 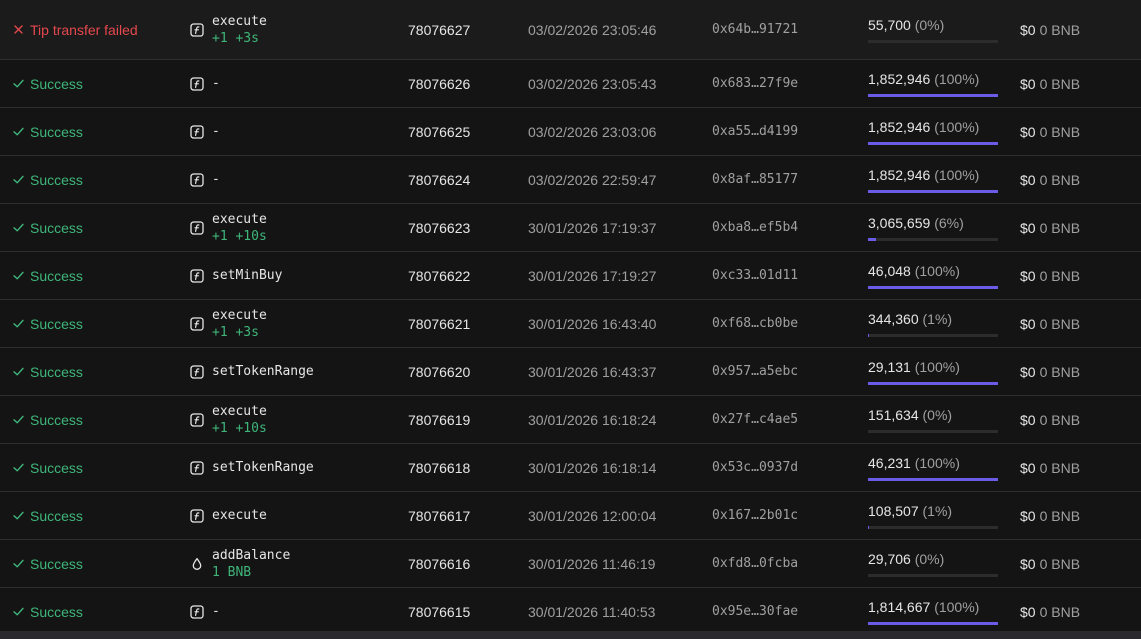 What do you see at coordinates (1028, 29) in the screenshot?
I see `fee-usd: $0` at bounding box center [1028, 29].